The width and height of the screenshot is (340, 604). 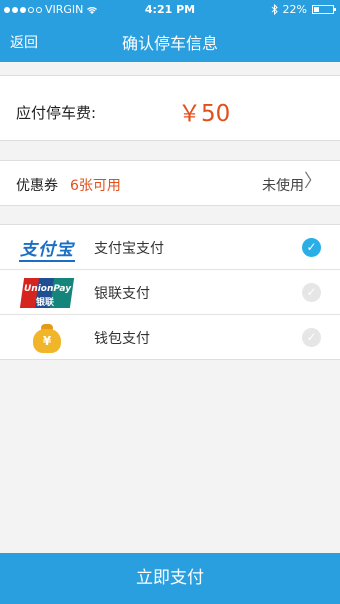 What do you see at coordinates (47, 338) in the screenshot?
I see `wallet-logo: ¥` at bounding box center [47, 338].